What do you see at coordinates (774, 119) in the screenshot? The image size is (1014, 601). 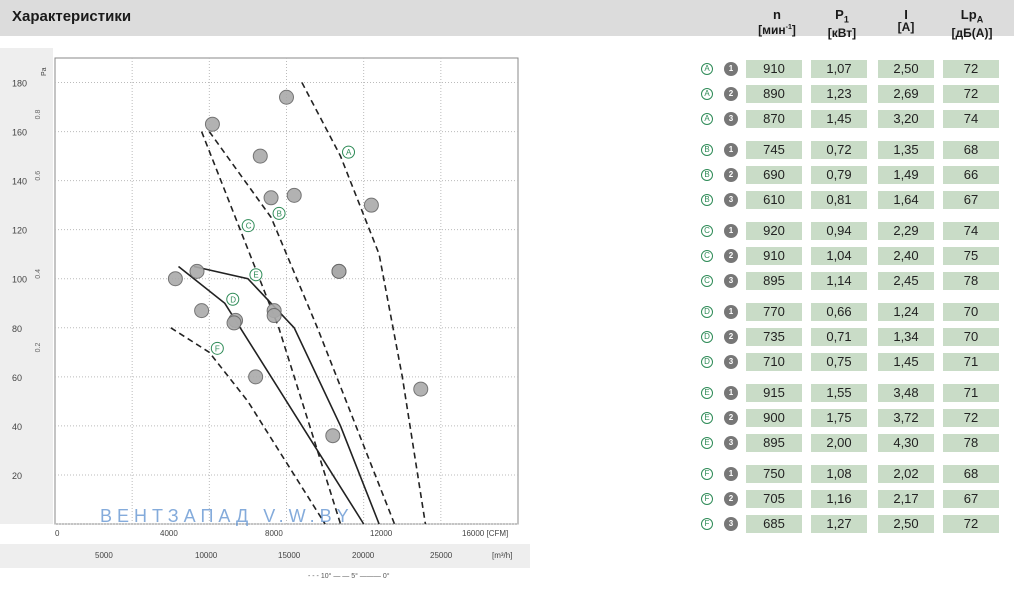 I see `cell-n: 870` at bounding box center [774, 119].